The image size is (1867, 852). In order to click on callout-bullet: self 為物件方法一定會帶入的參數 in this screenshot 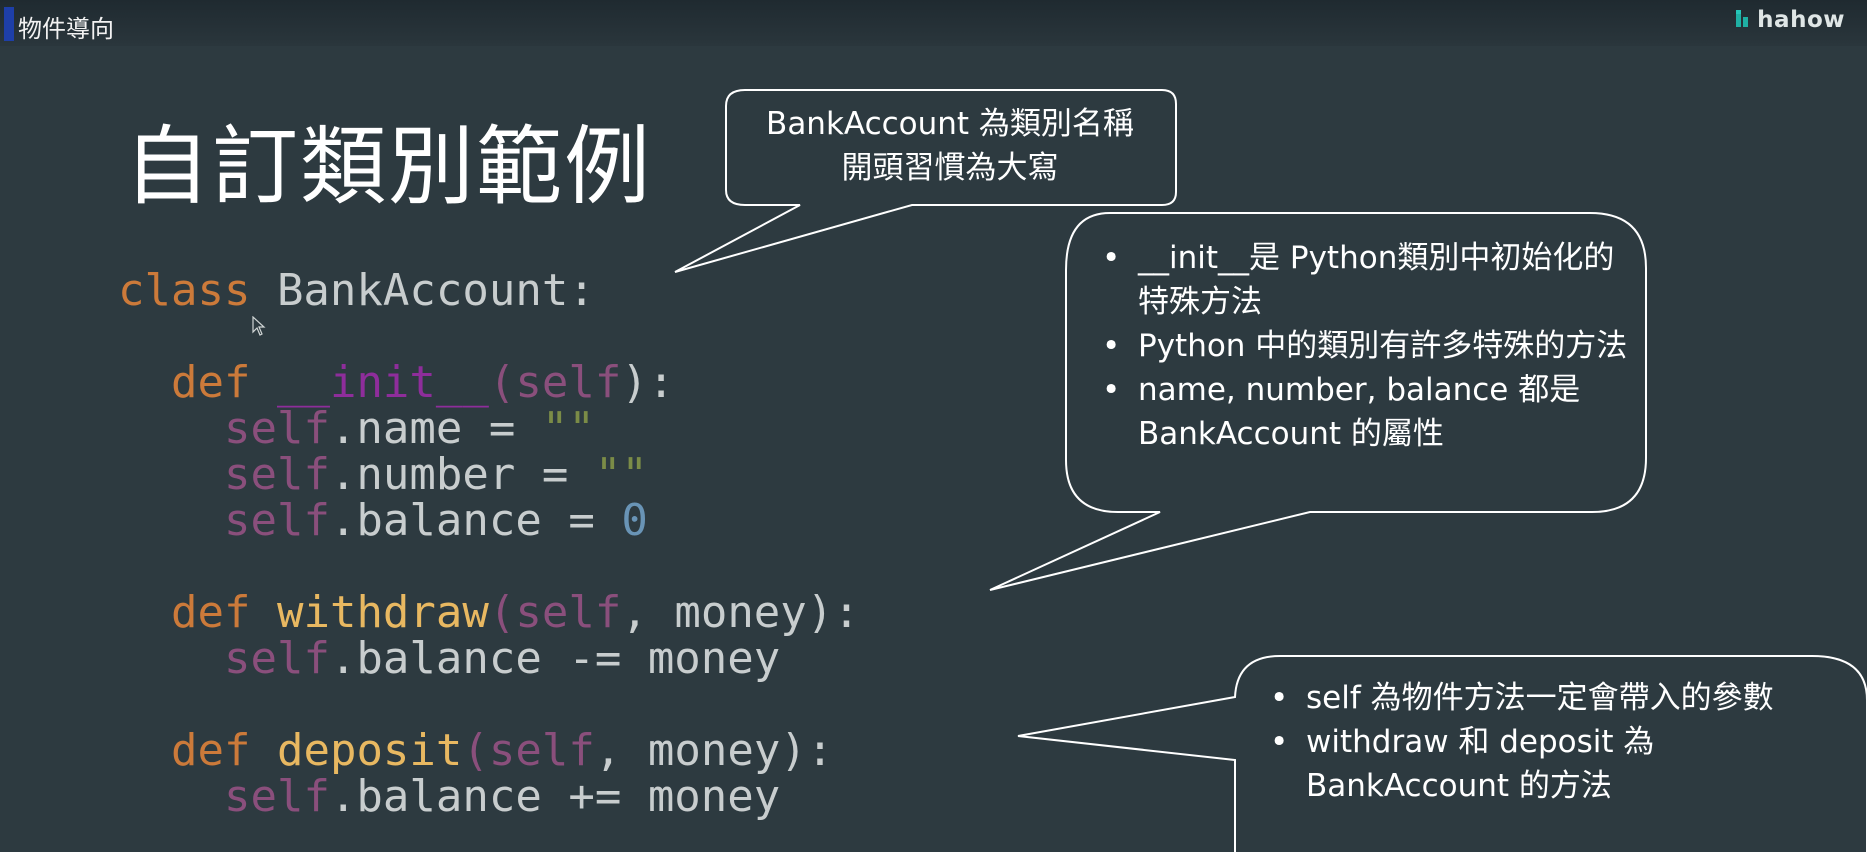, I will do `click(1558, 698)`.